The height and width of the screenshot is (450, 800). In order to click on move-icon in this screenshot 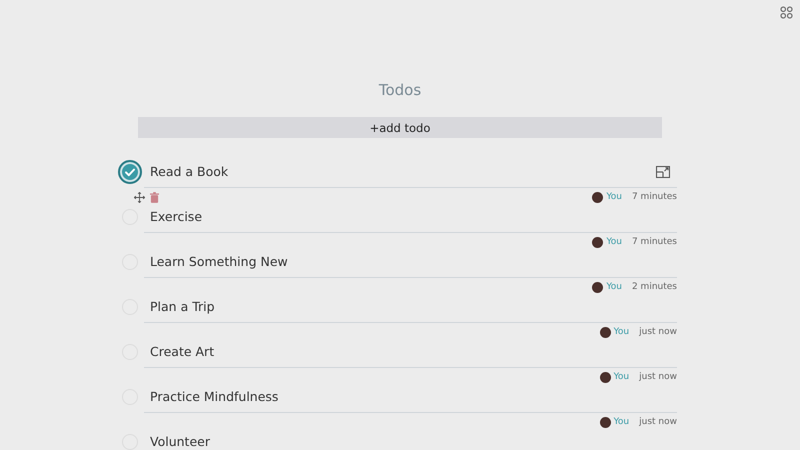, I will do `click(139, 197)`.